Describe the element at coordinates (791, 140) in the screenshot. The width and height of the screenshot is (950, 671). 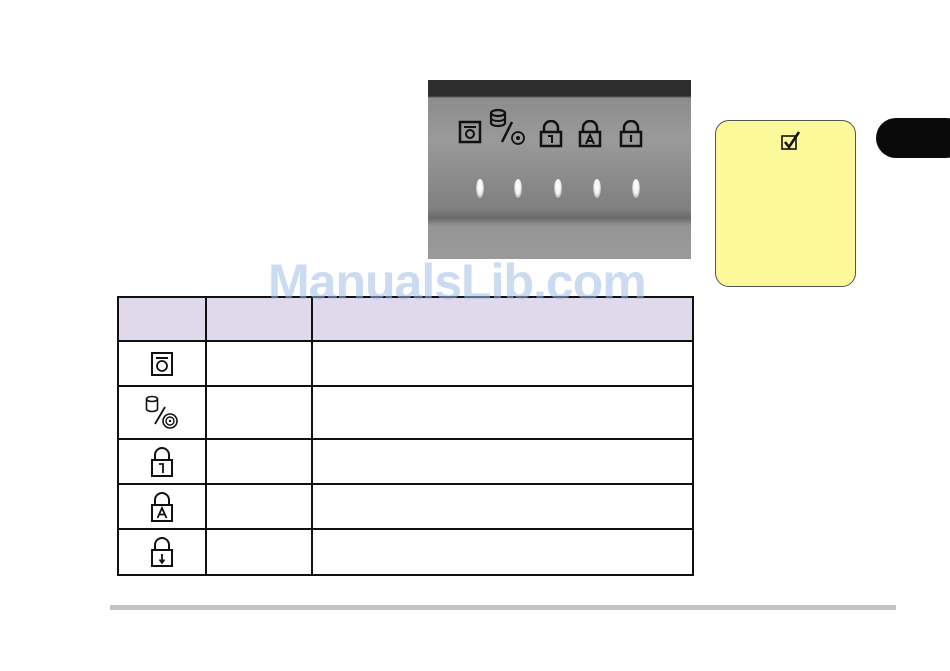
I see `checkmark-note-icon` at that location.